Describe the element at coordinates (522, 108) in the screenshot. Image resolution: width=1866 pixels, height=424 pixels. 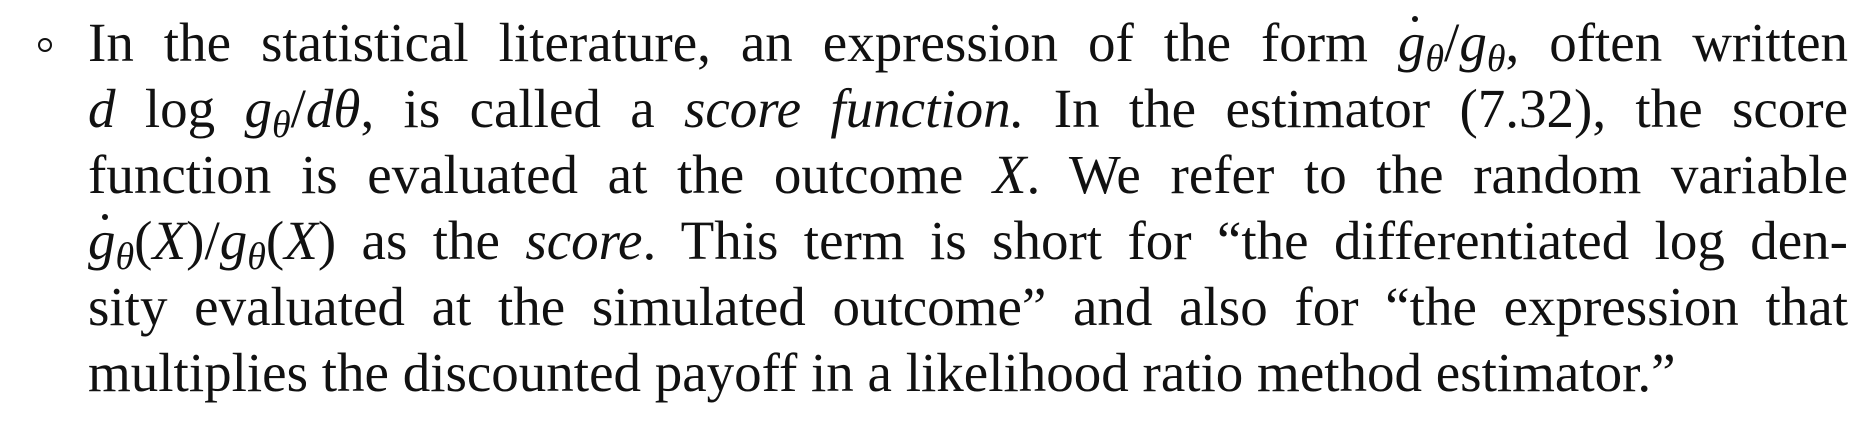
I see `line-2-mid: , is called a` at that location.